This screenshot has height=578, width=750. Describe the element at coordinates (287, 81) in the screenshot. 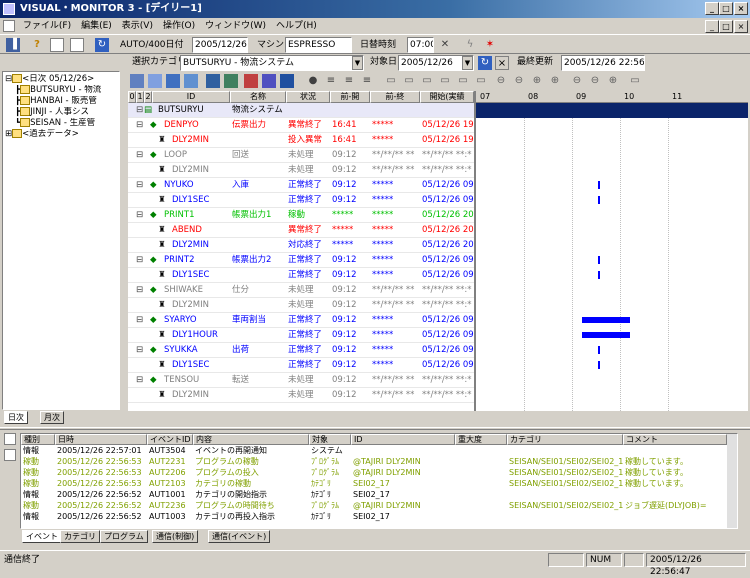

I see `sort-view-icon` at that location.